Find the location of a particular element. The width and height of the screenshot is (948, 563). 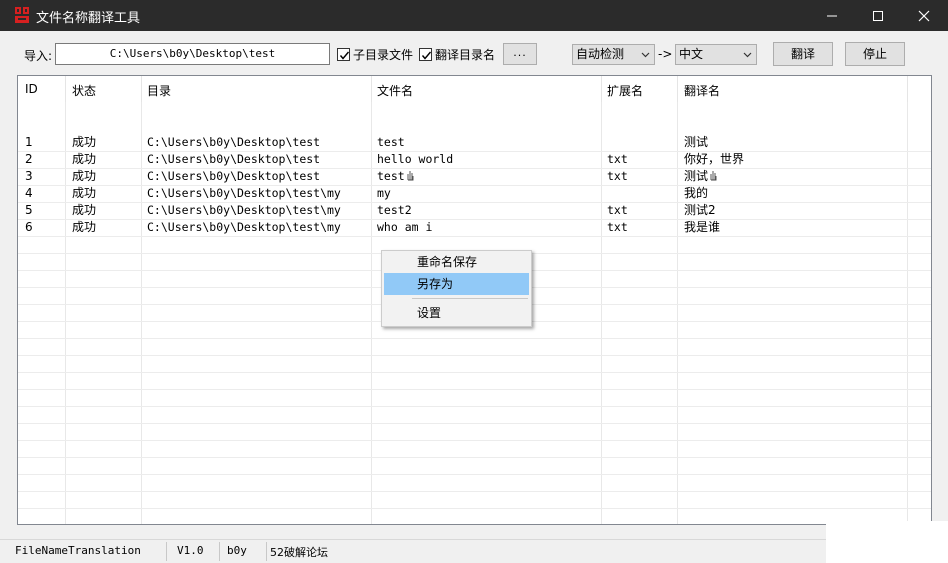

target-language-select: 中文 is located at coordinates (716, 54).